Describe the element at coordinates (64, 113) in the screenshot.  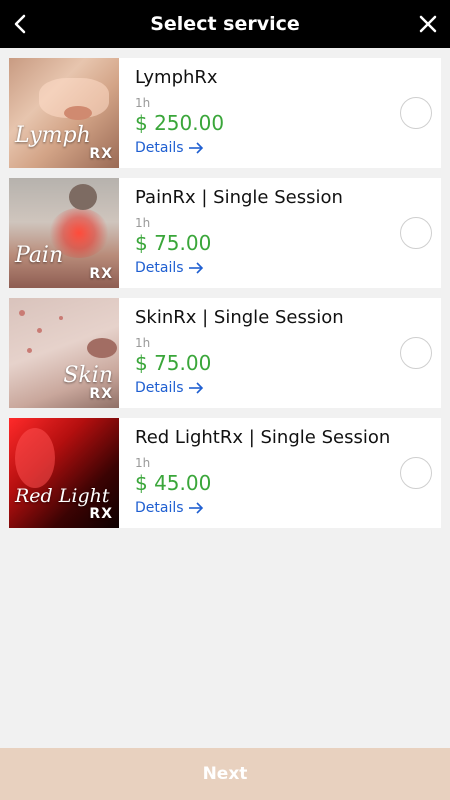
I see `service-image: Lymph RX` at that location.